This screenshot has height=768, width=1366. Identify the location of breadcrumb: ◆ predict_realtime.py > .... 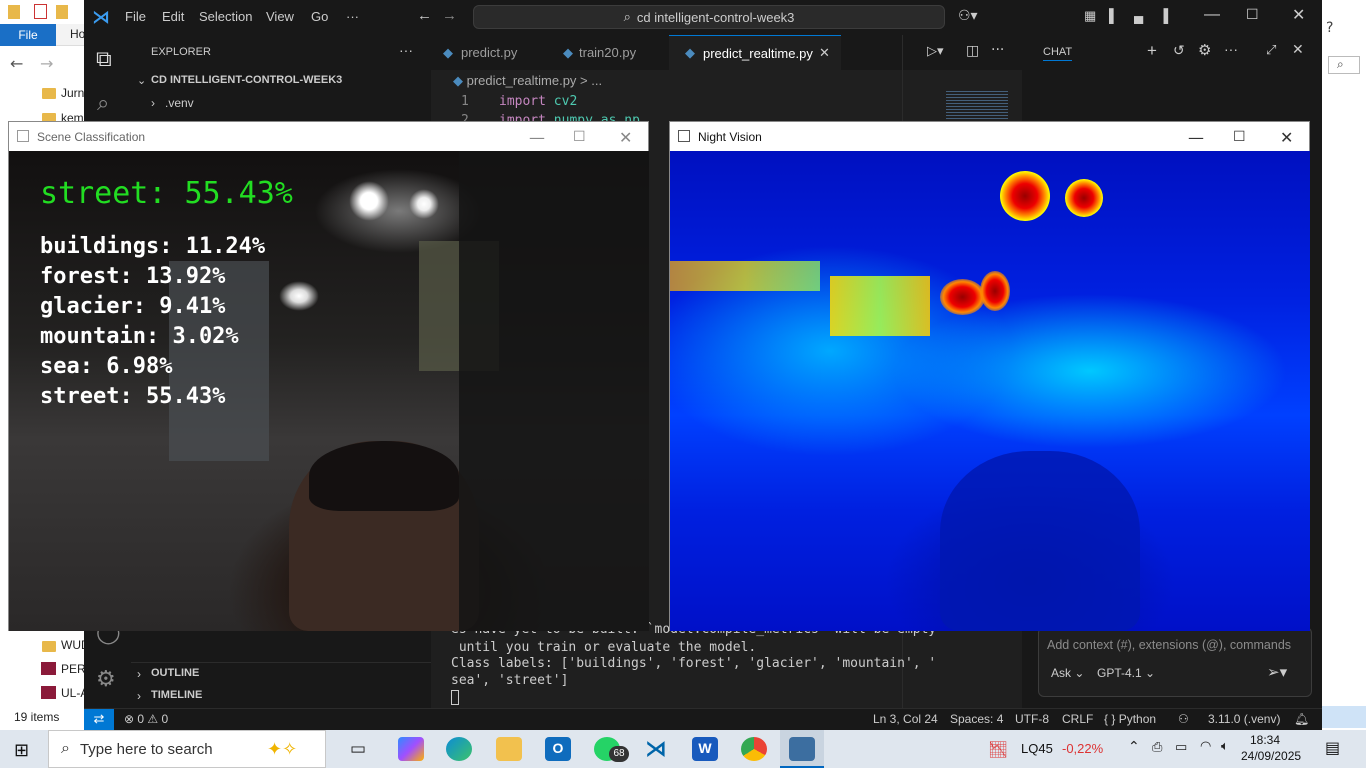
(527, 81).